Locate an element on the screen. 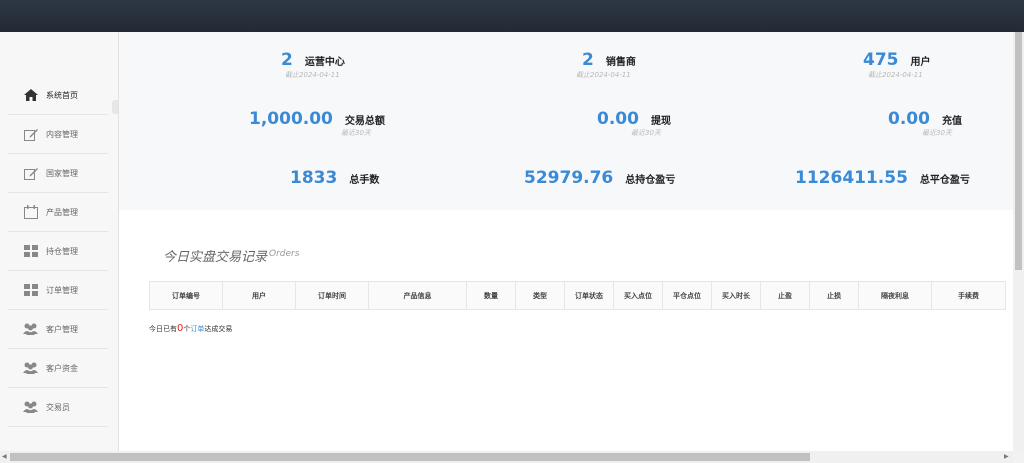 The height and width of the screenshot is (463, 1024). column-header: 平仓点位 is located at coordinates (687, 295).